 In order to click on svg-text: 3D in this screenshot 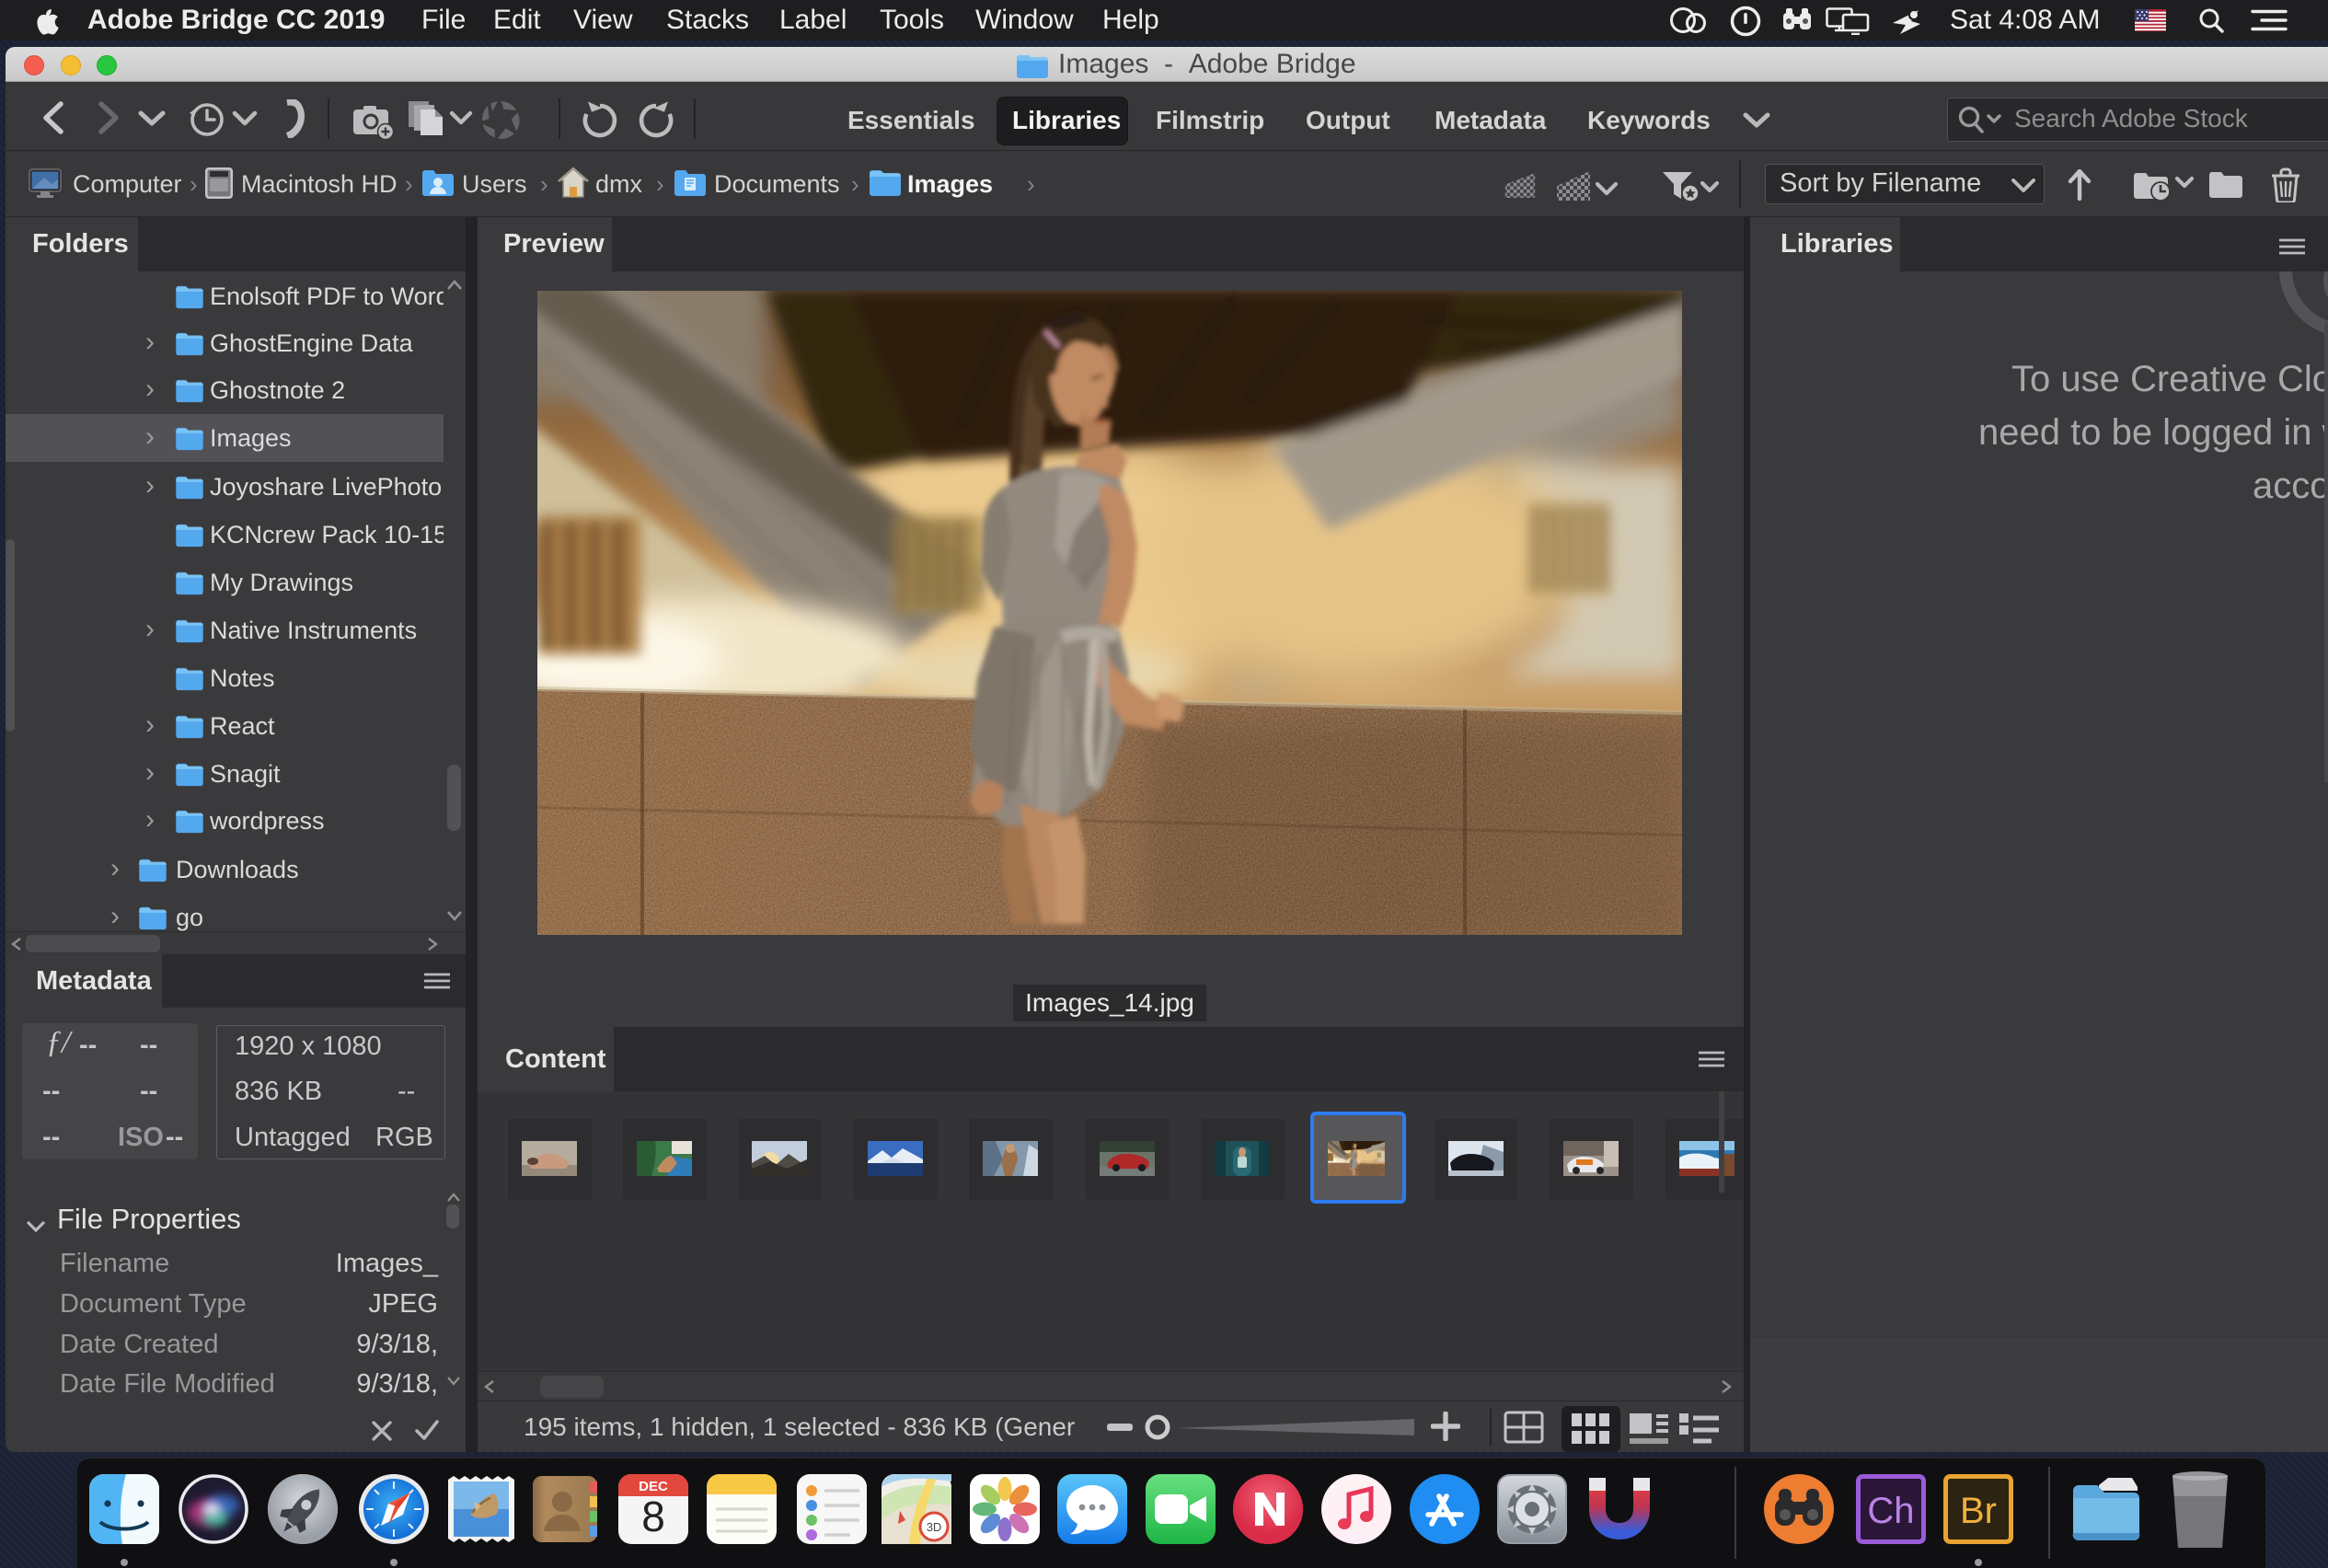, I will do `click(934, 1527)`.